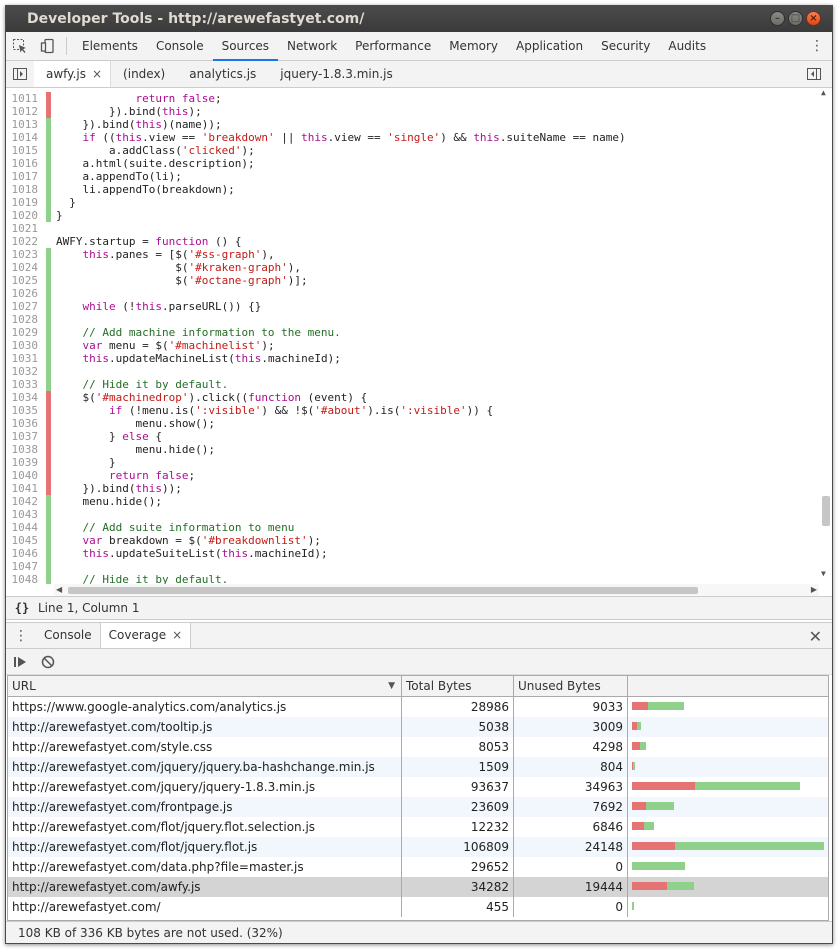 This screenshot has height=950, width=838. What do you see at coordinates (777, 18) in the screenshot?
I see `minimize-button: –` at bounding box center [777, 18].